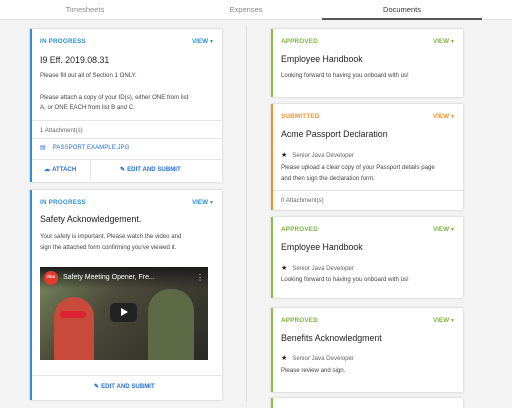 This screenshot has width=512, height=408. I want to click on card-title: Acme Passport Declaration, so click(334, 134).